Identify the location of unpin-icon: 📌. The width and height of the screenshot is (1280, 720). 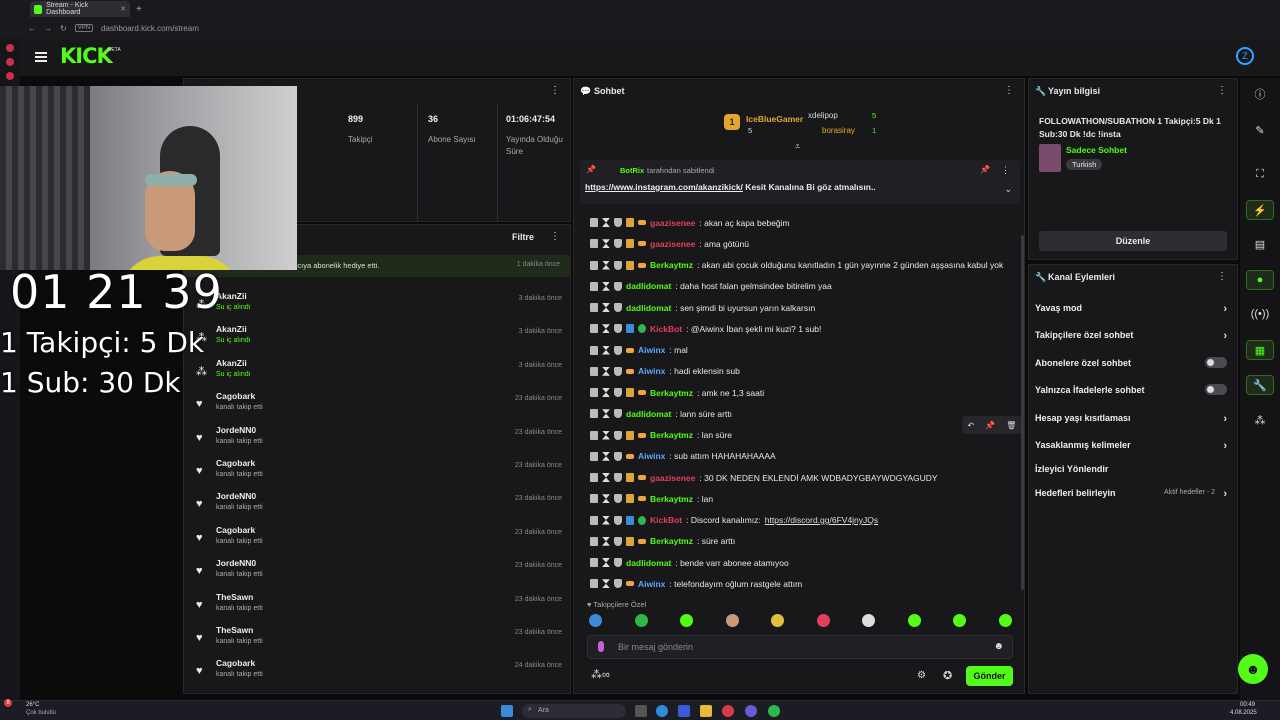
(985, 169).